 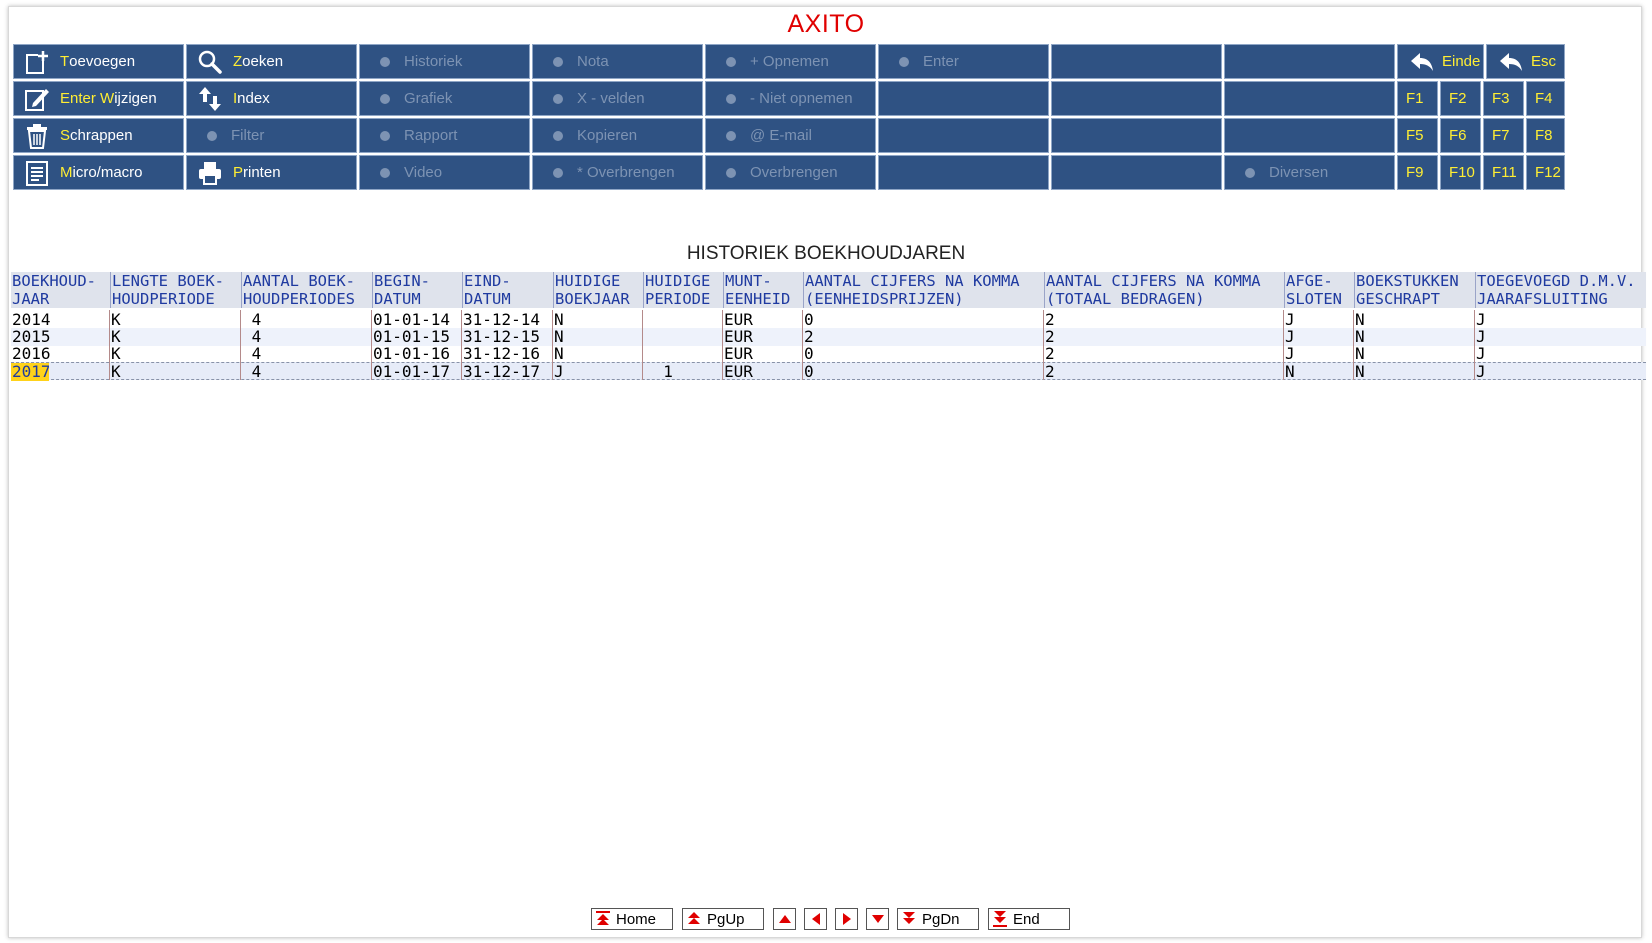 I want to click on cell-boekhoudjaar: 2016, so click(x=60, y=354).